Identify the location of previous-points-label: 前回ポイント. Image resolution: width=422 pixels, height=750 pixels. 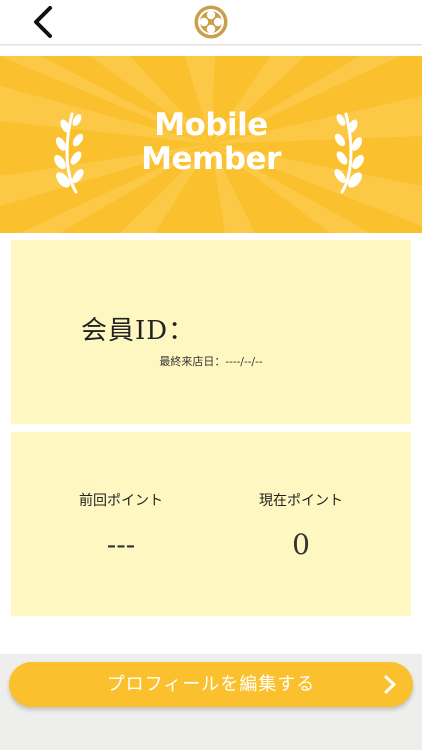
(121, 501).